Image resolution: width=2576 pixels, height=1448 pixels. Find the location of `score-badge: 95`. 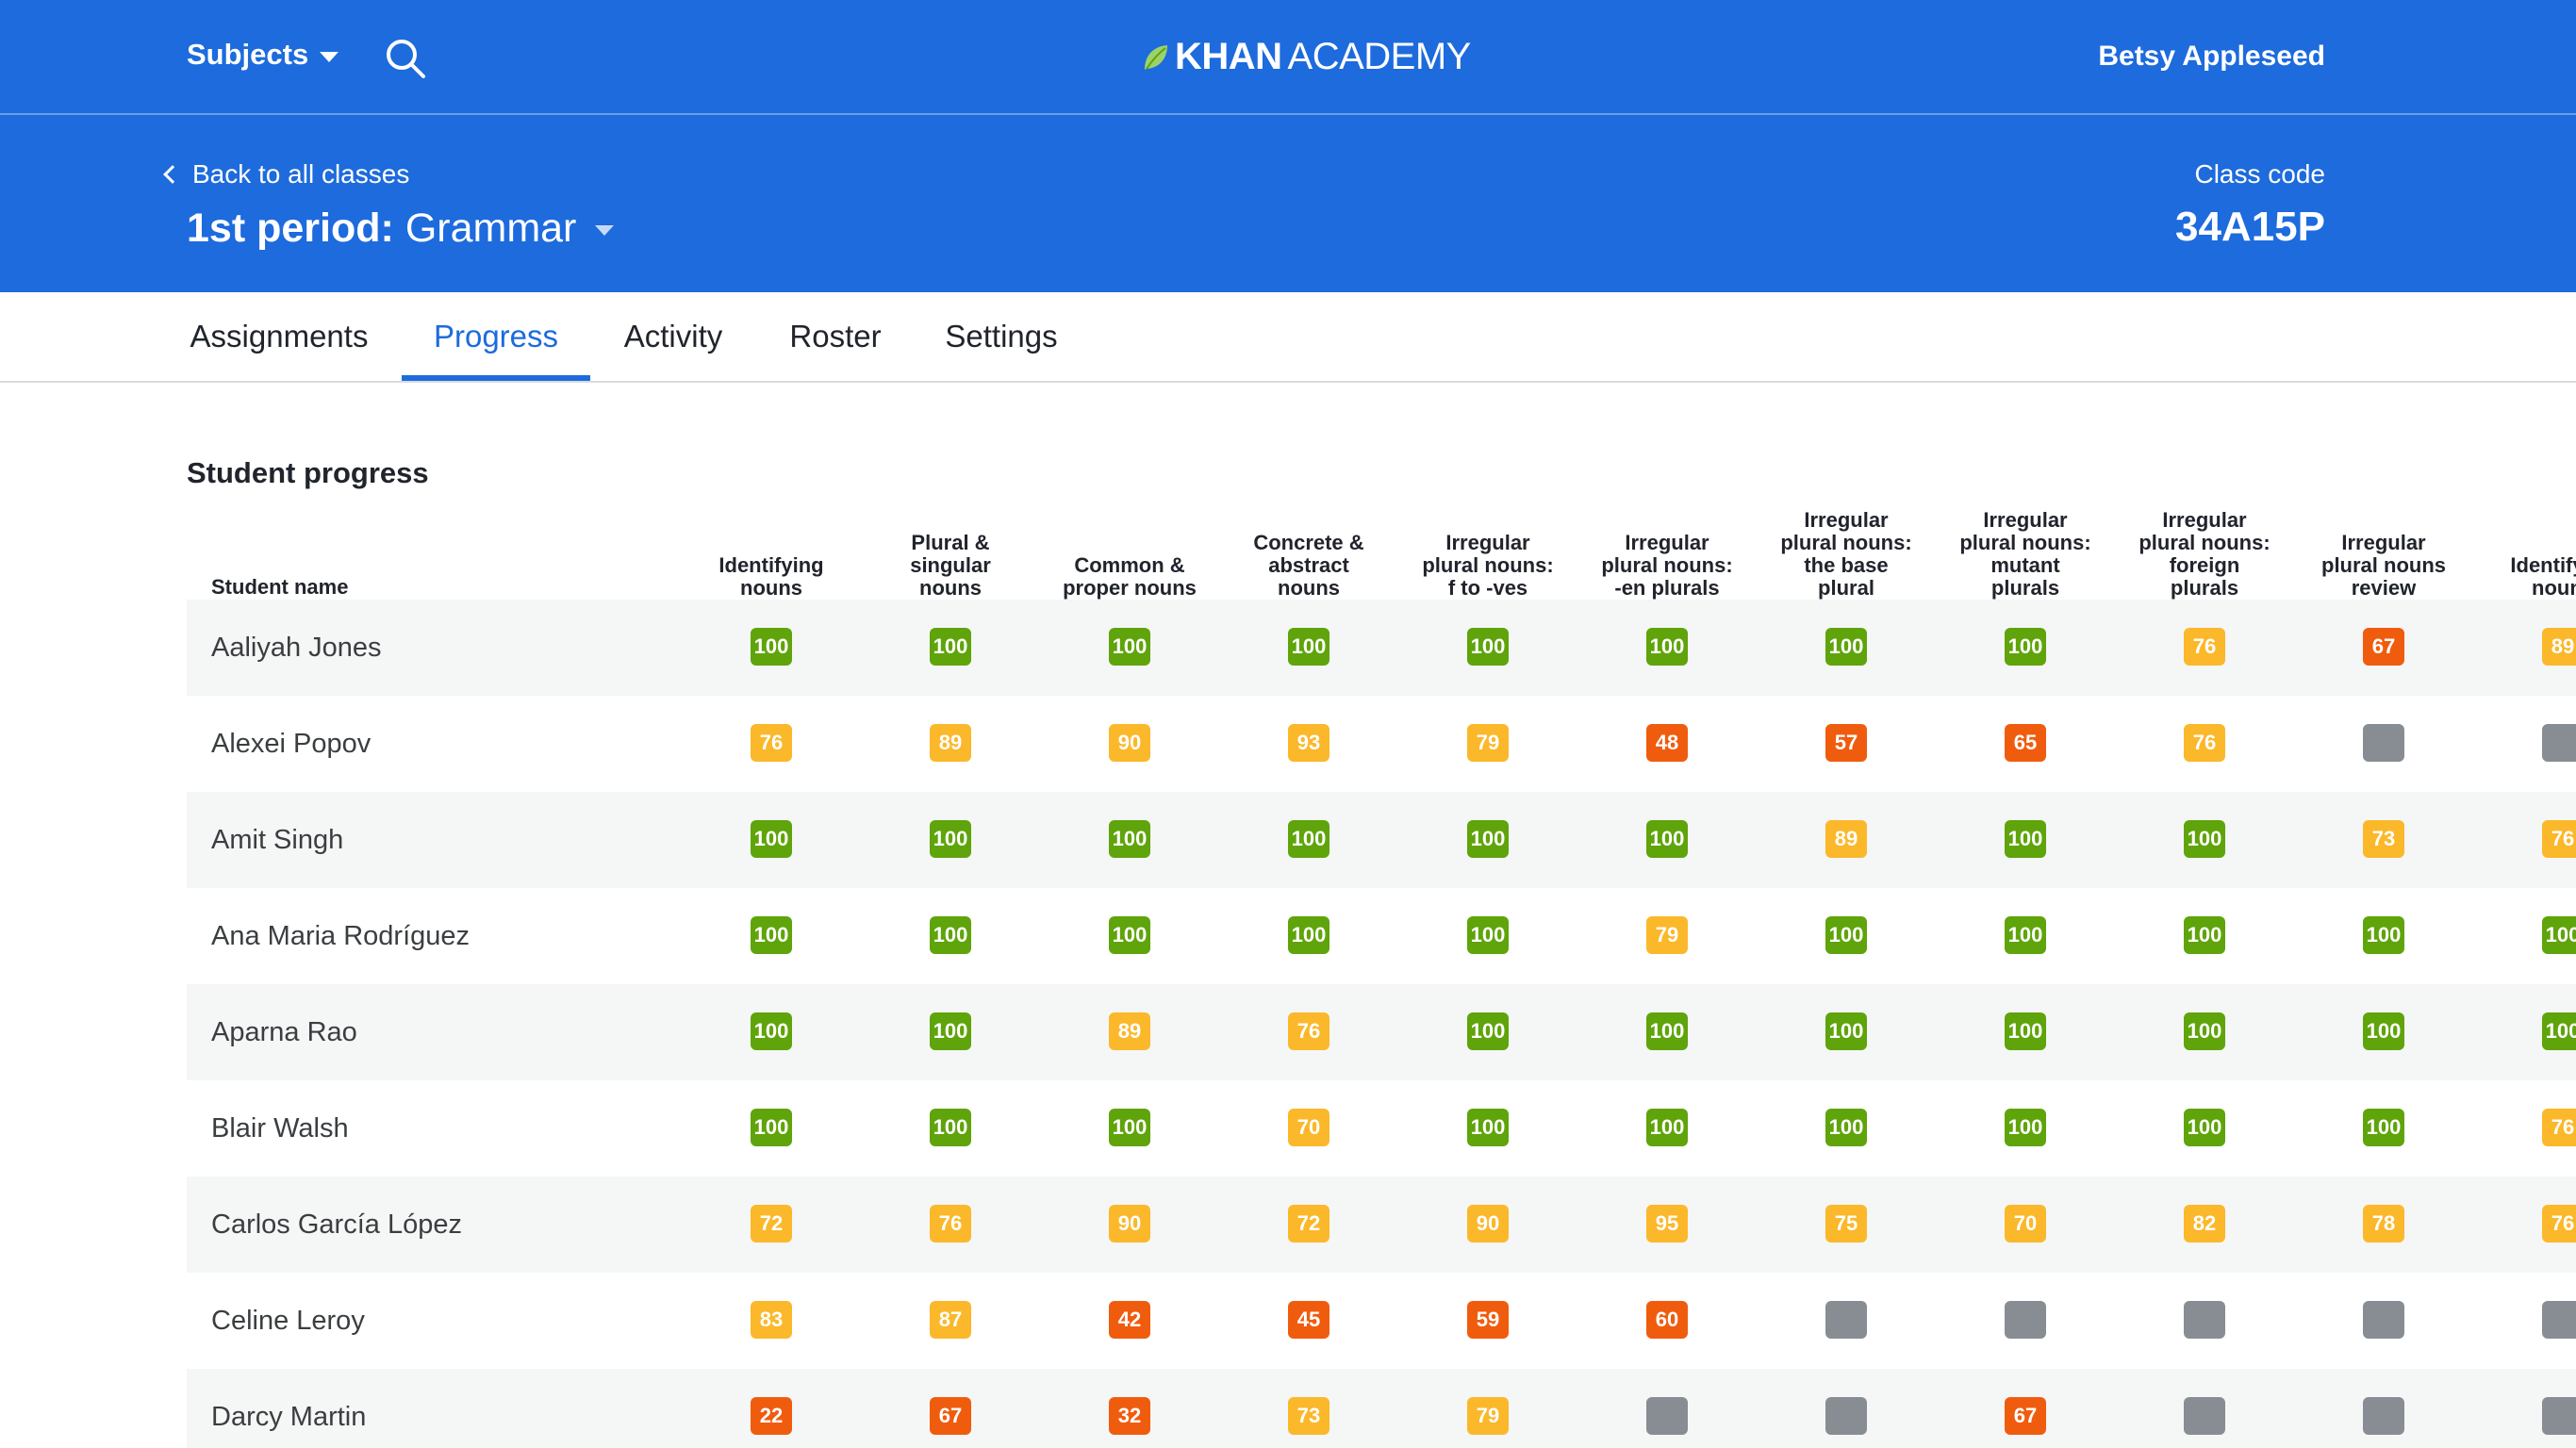

score-badge: 95 is located at coordinates (1667, 1223).